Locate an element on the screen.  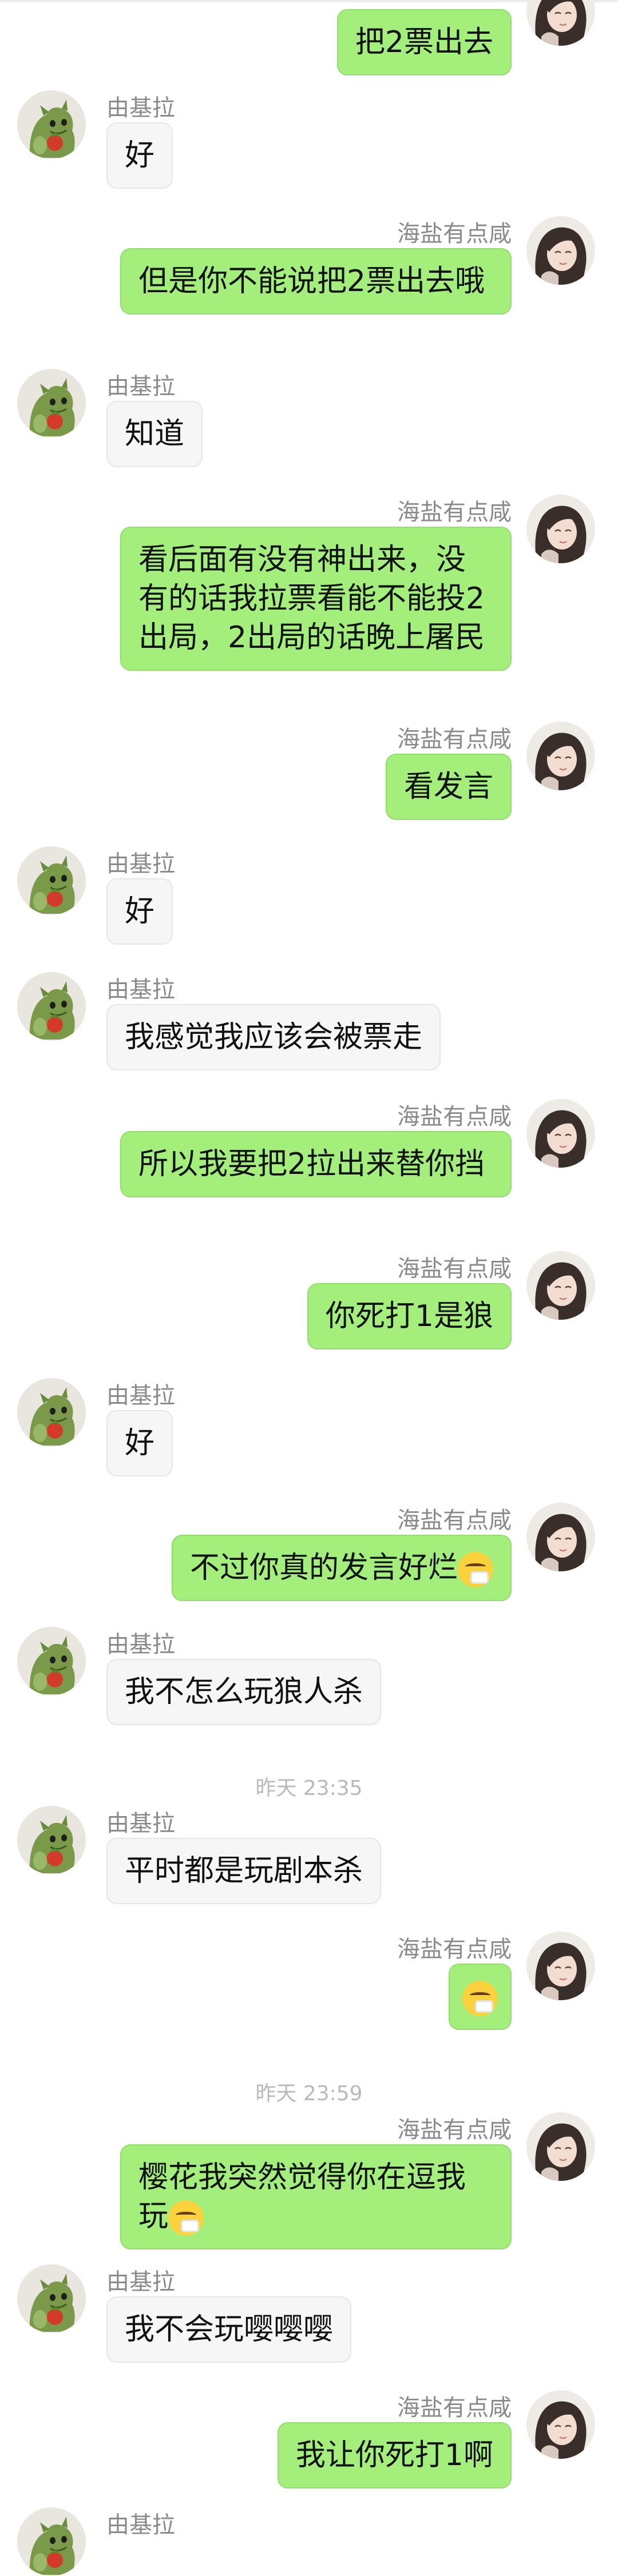
top-divider is located at coordinates (309, 1).